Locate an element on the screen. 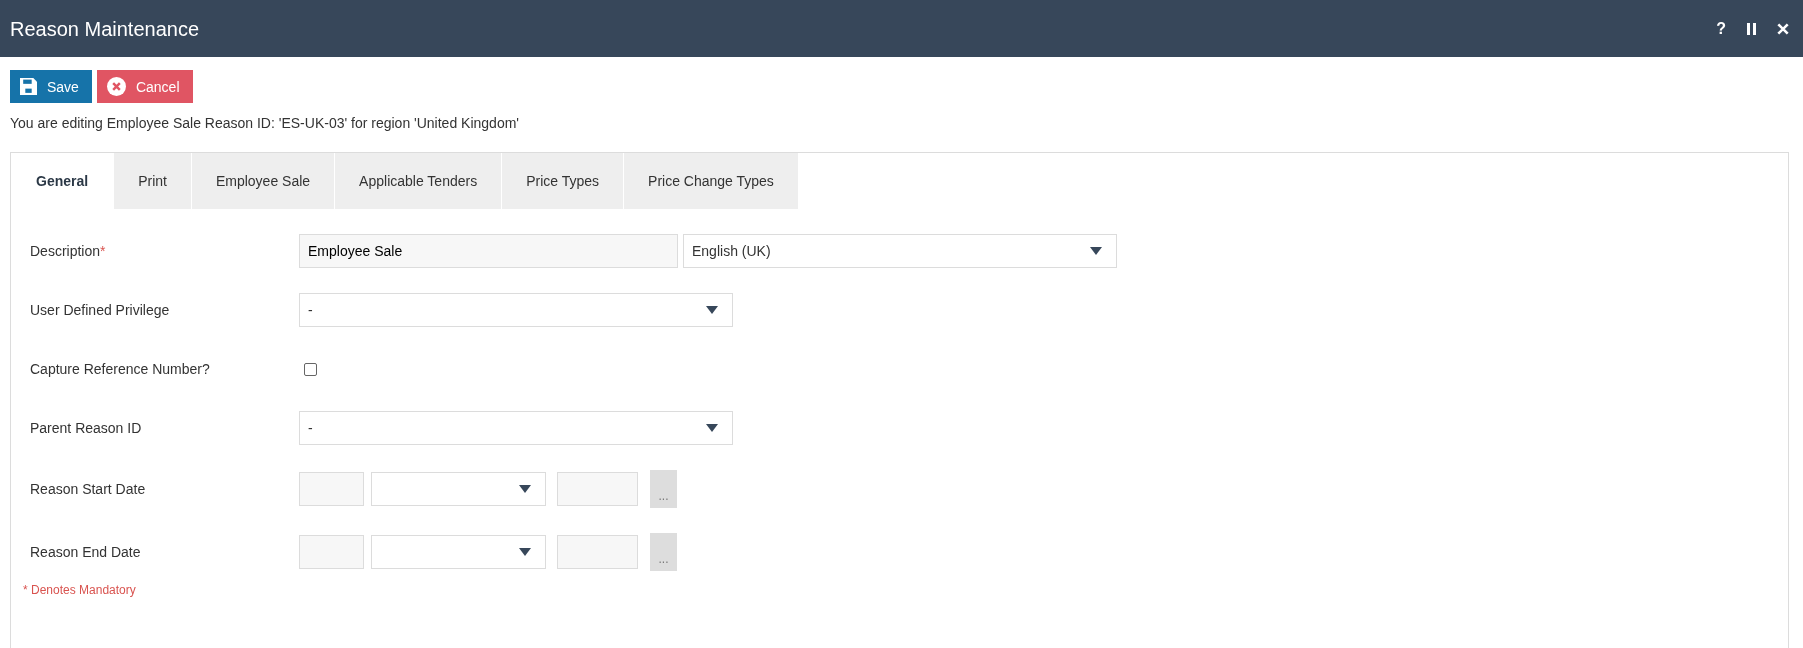  text-field: Employee Sale is located at coordinates (488, 251).